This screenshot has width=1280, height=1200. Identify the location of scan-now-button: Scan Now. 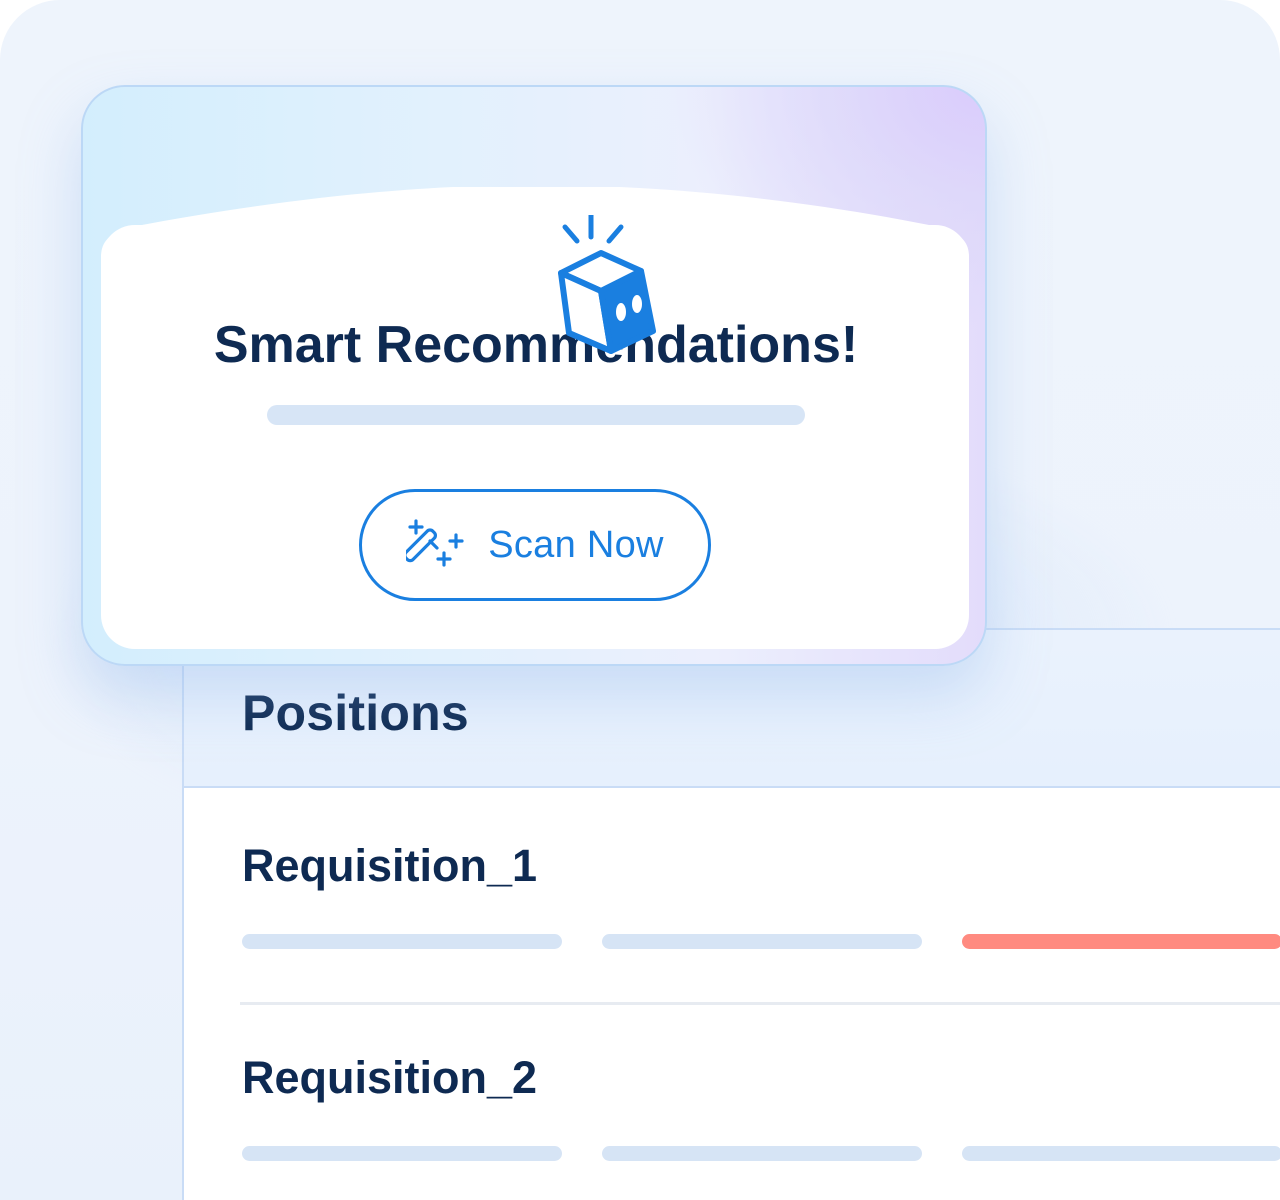
(535, 545).